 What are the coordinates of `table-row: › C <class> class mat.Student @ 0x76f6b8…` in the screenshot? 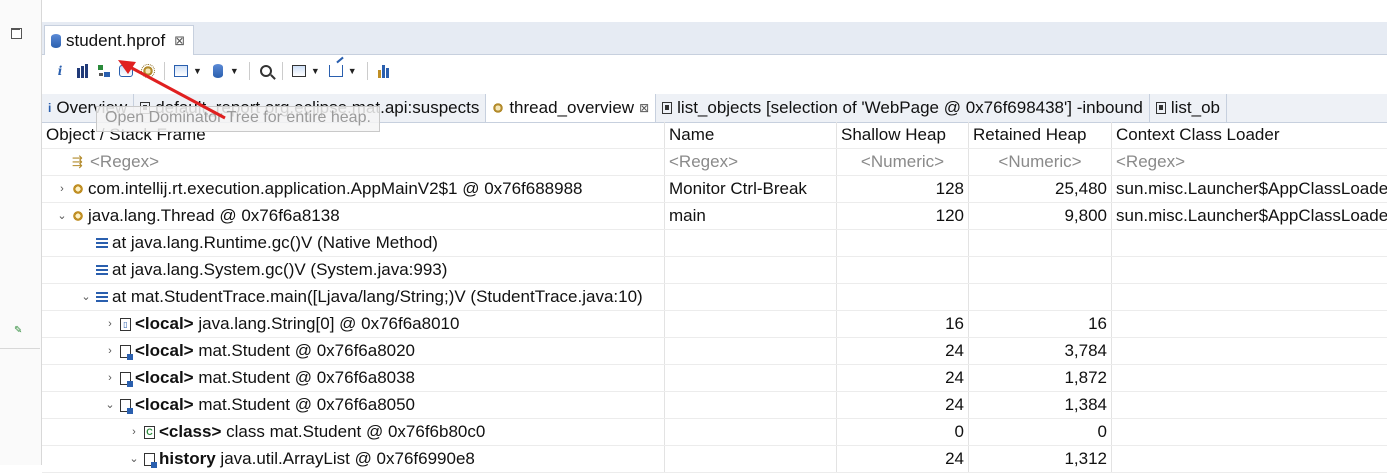 It's located at (714, 432).